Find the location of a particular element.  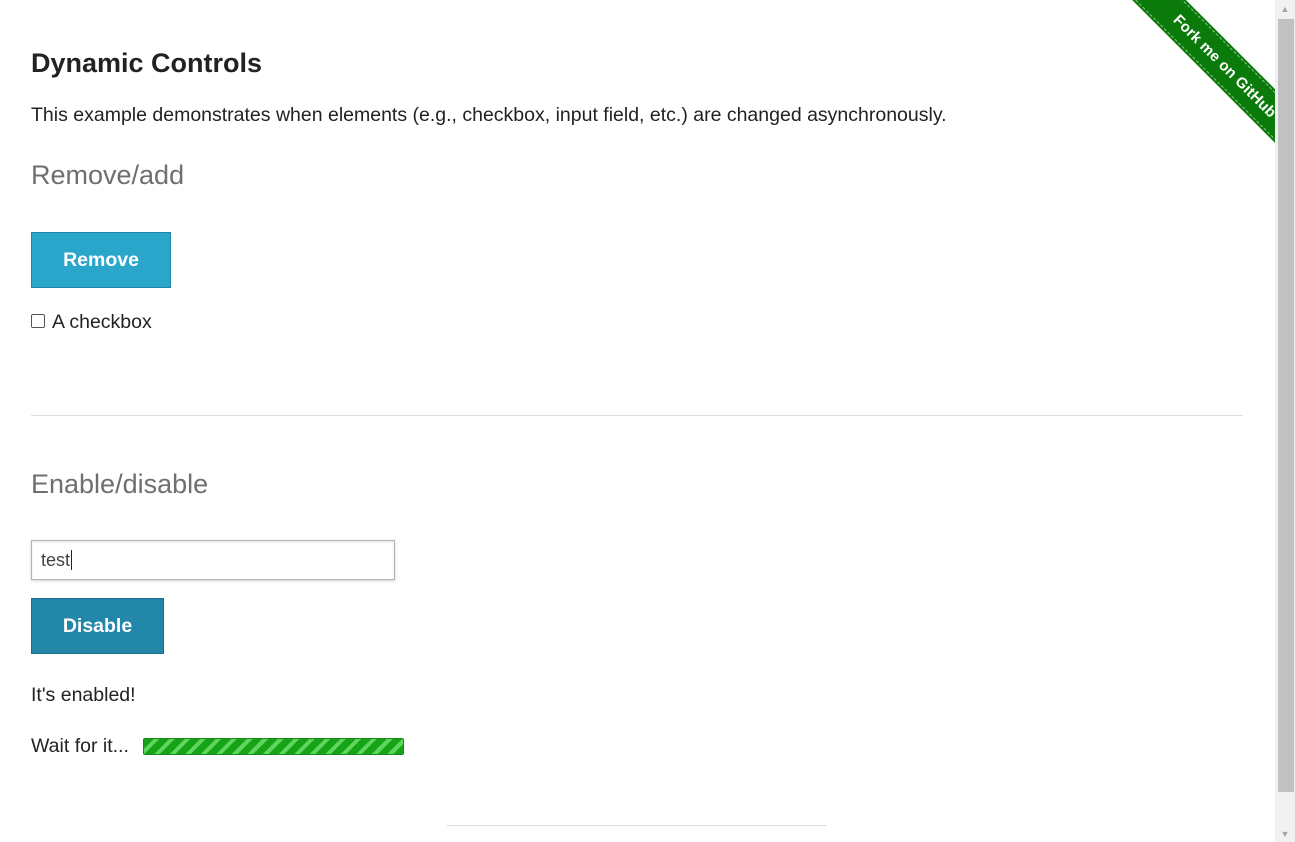

scroll-up-arrow-icon: ▲ is located at coordinates (1285, 8).